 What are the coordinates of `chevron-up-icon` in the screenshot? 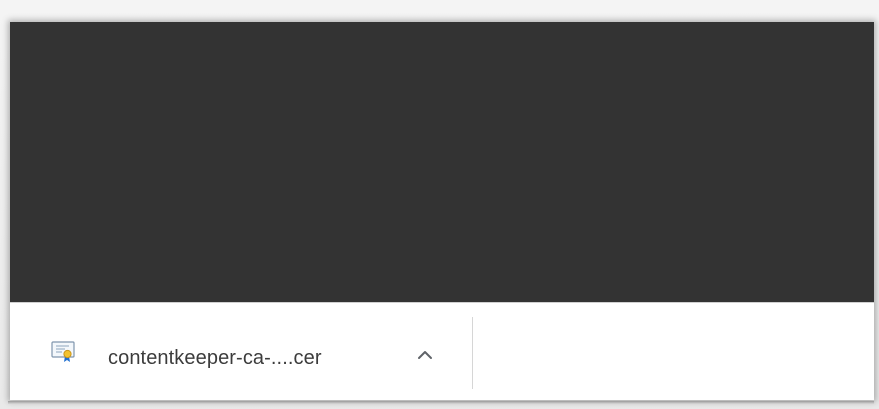 It's located at (425, 355).